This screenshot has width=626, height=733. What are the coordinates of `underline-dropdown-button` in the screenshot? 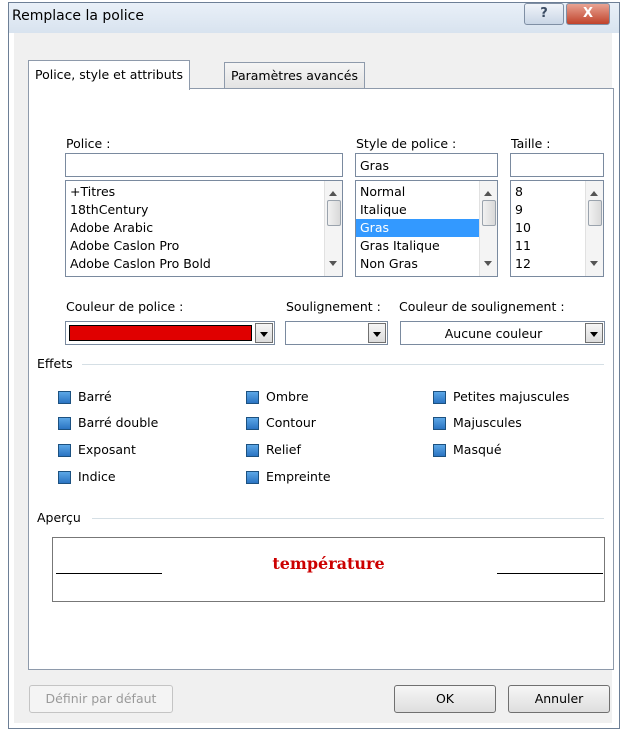 It's located at (377, 333).